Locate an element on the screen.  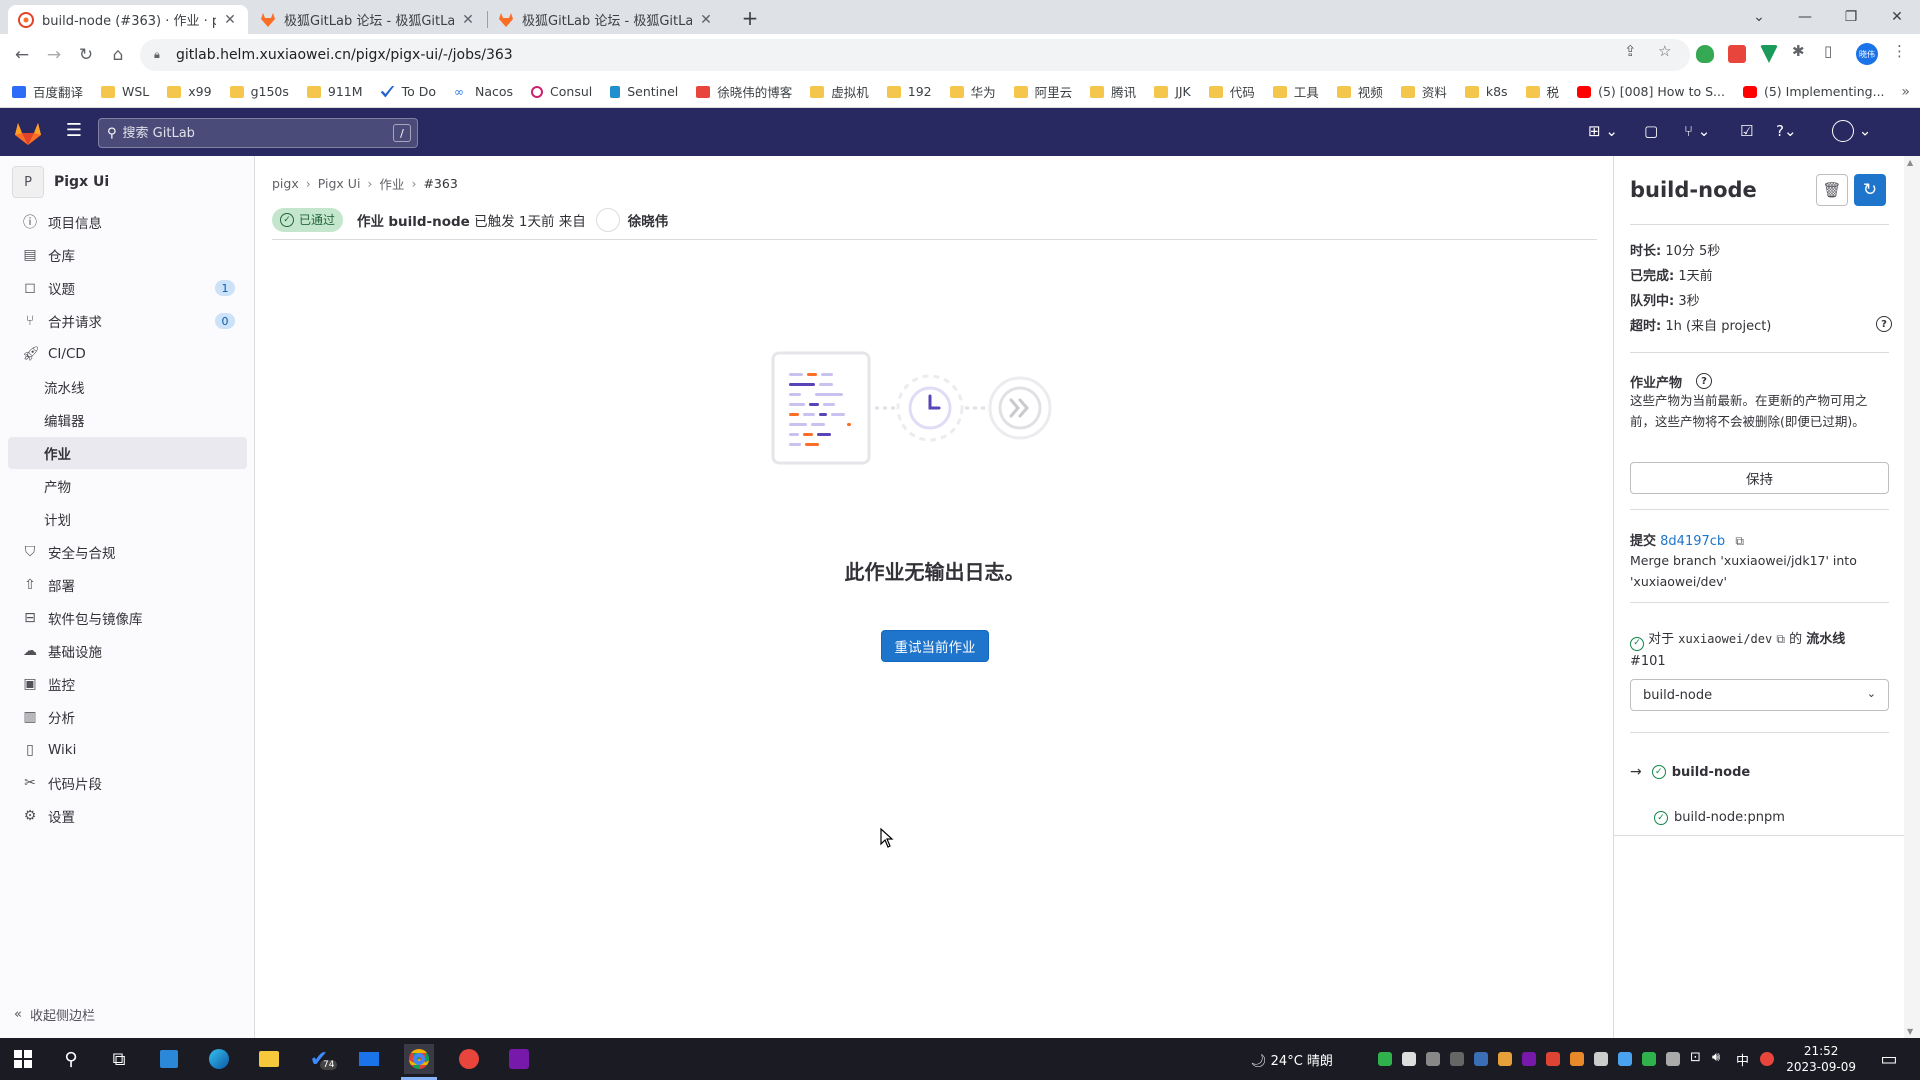
sidebar-item-security: ⛉ 安全与合规 is located at coordinates (127, 552).